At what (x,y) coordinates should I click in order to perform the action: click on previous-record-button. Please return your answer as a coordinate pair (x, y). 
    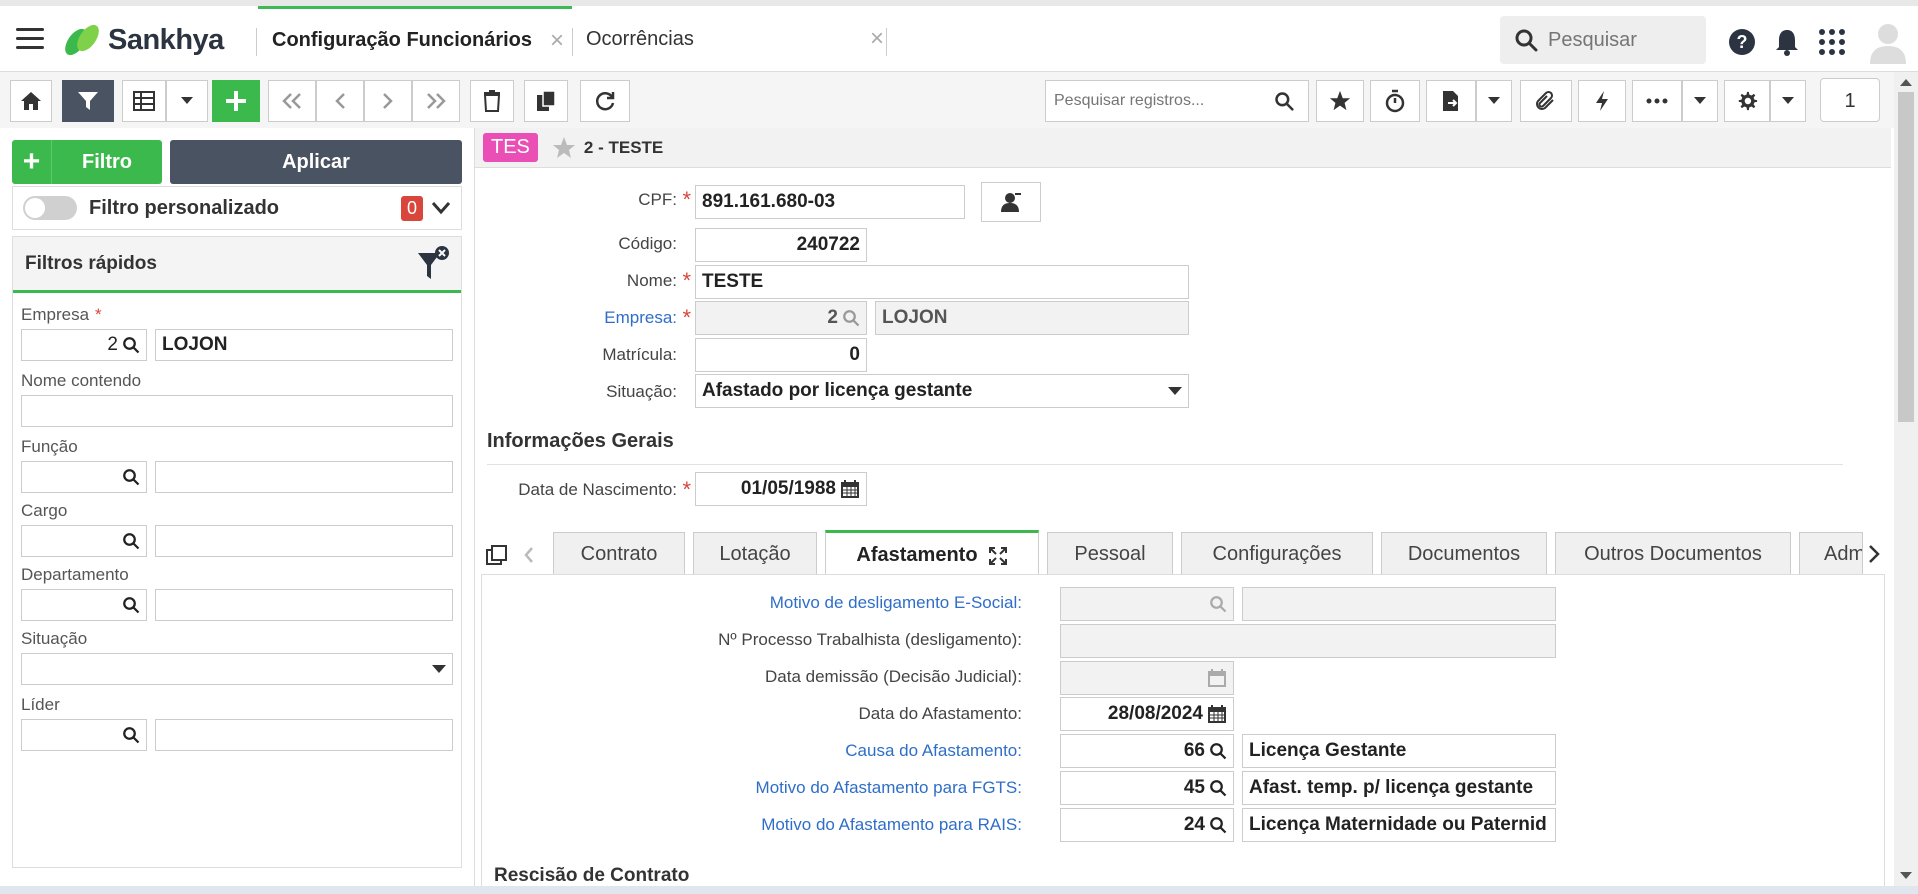
    Looking at the image, I should click on (340, 101).